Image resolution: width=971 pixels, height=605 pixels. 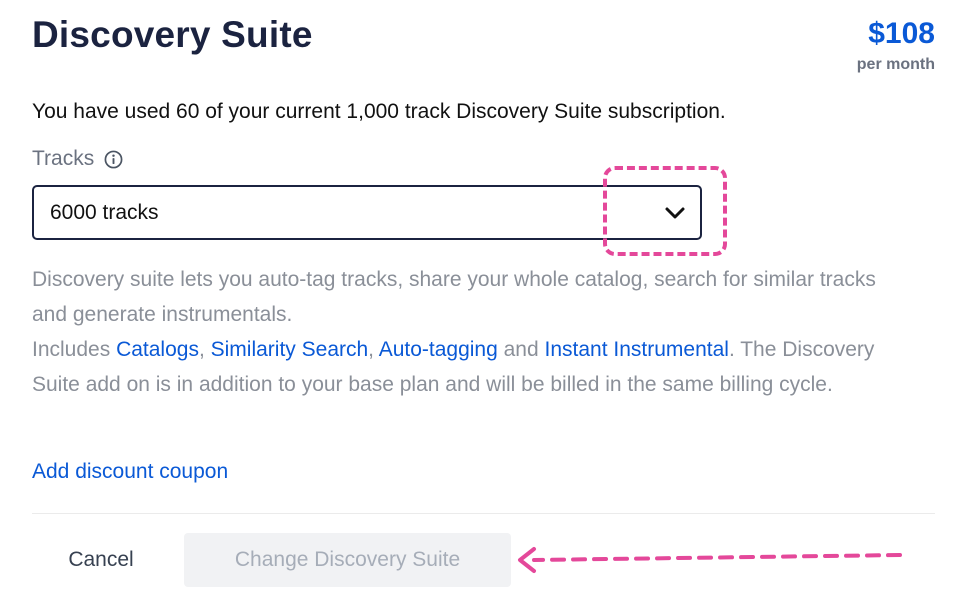 I want to click on separator: and, so click(x=521, y=349).